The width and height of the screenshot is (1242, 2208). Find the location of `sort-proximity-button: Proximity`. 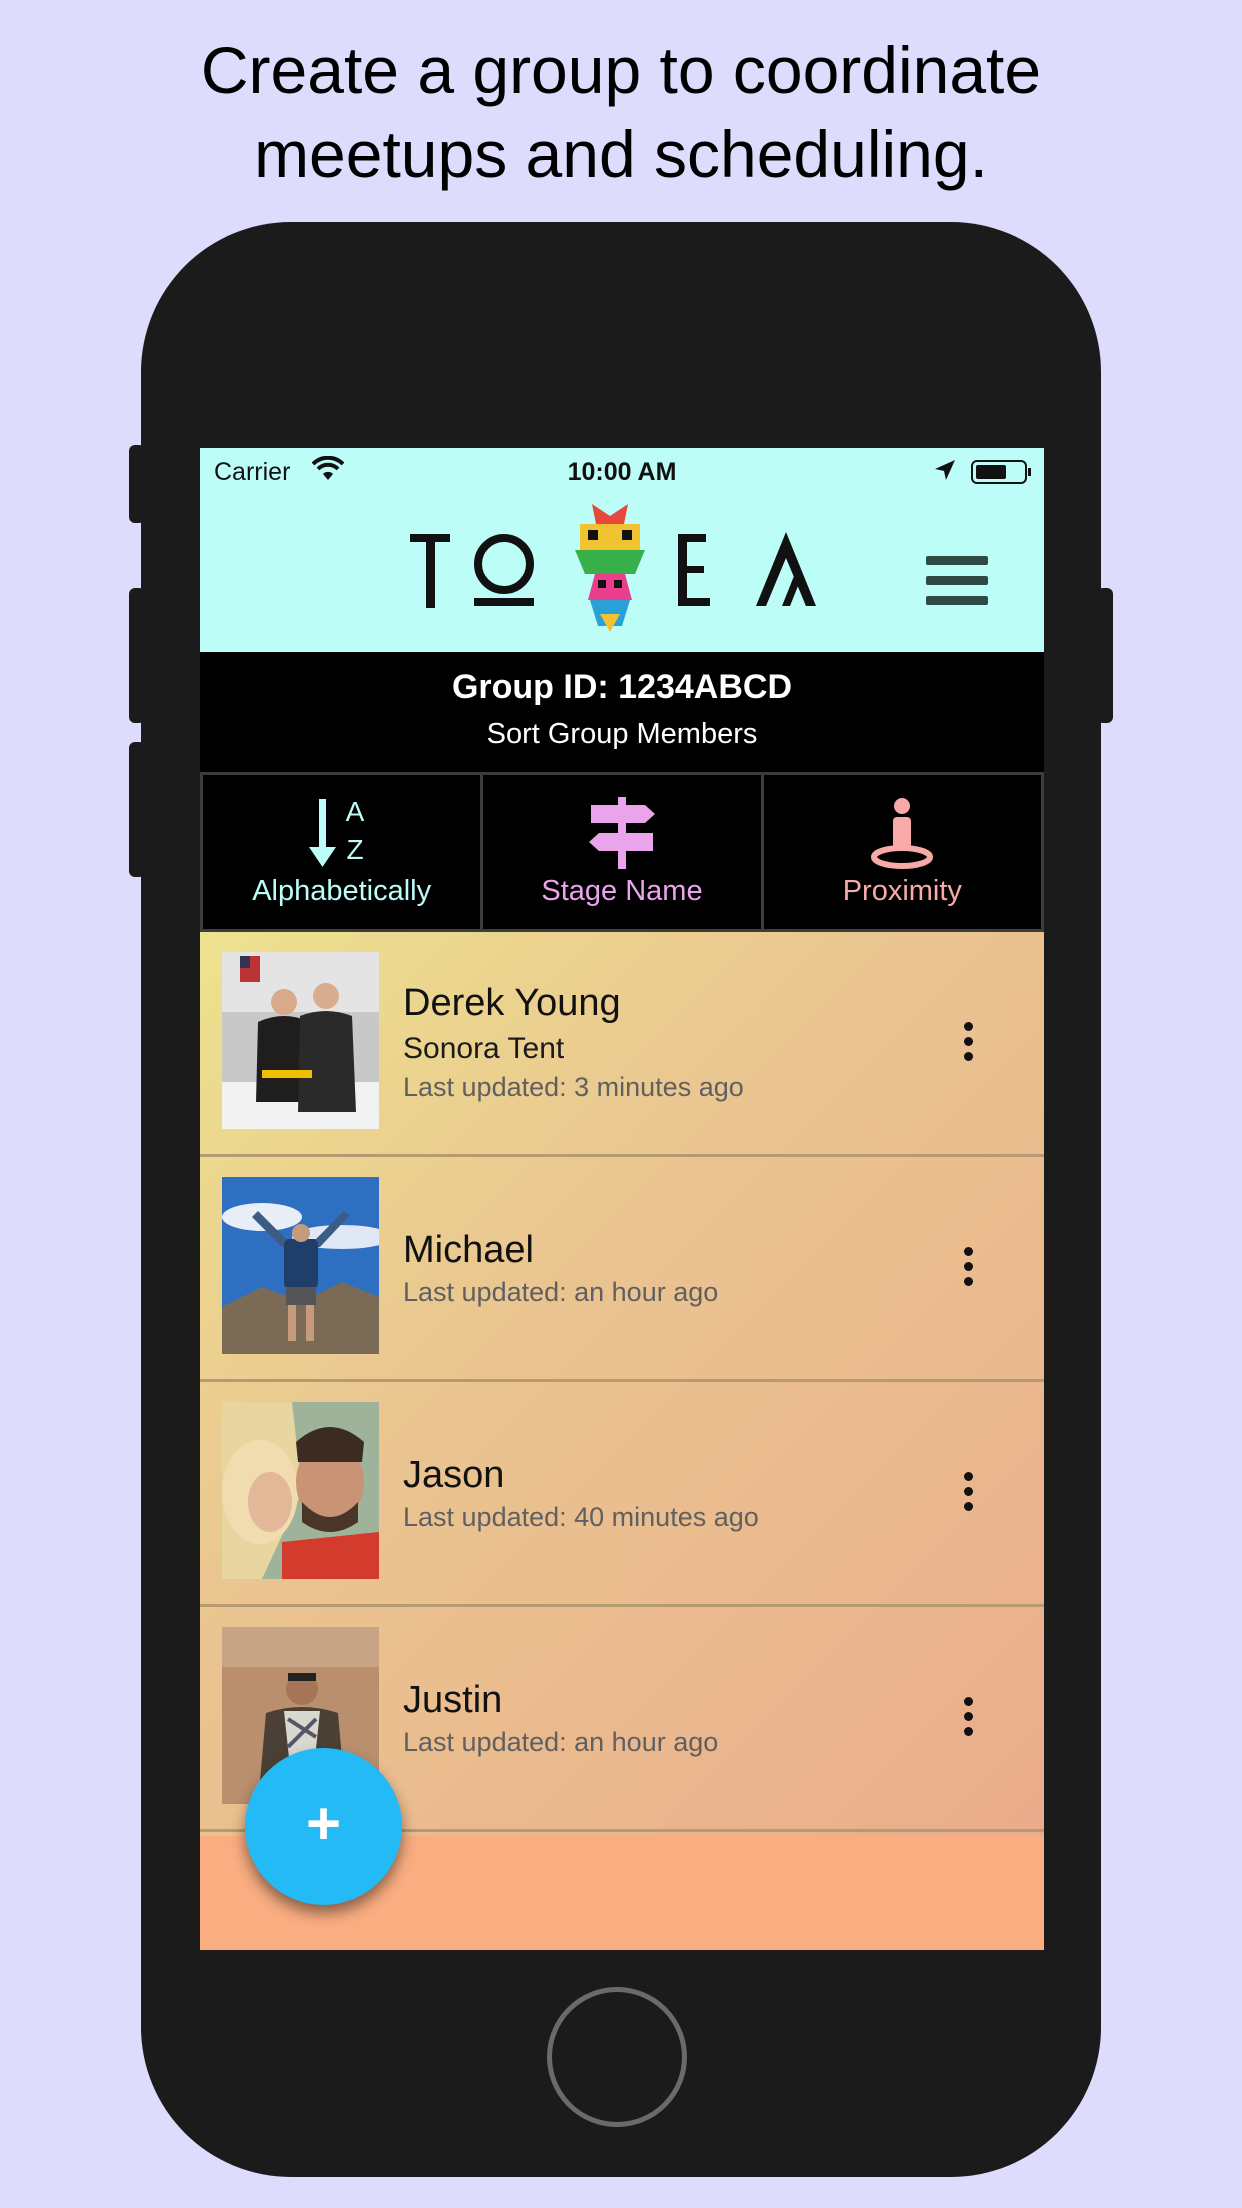

sort-proximity-button: Proximity is located at coordinates (902, 852).